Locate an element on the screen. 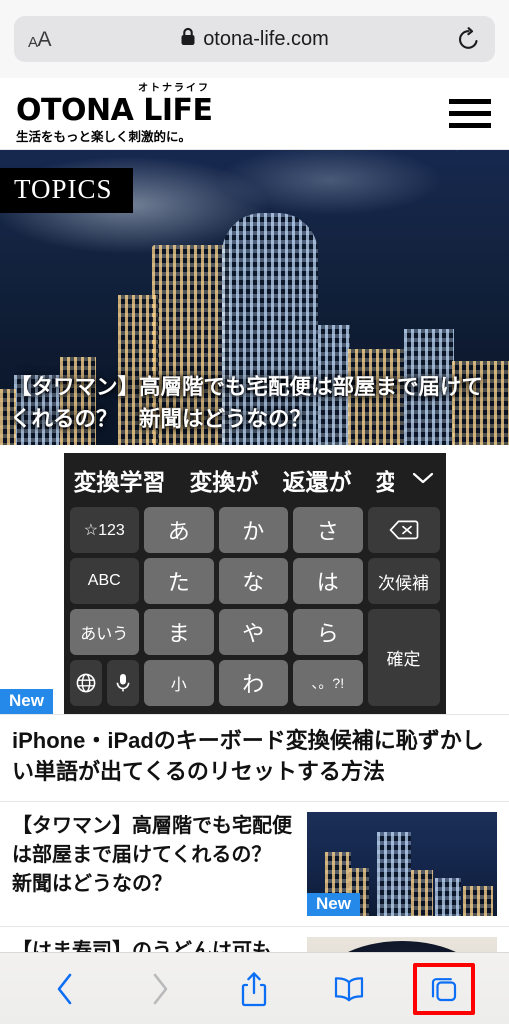 The height and width of the screenshot is (1024, 509). ad-close-icon is located at coordinates (490, 154).